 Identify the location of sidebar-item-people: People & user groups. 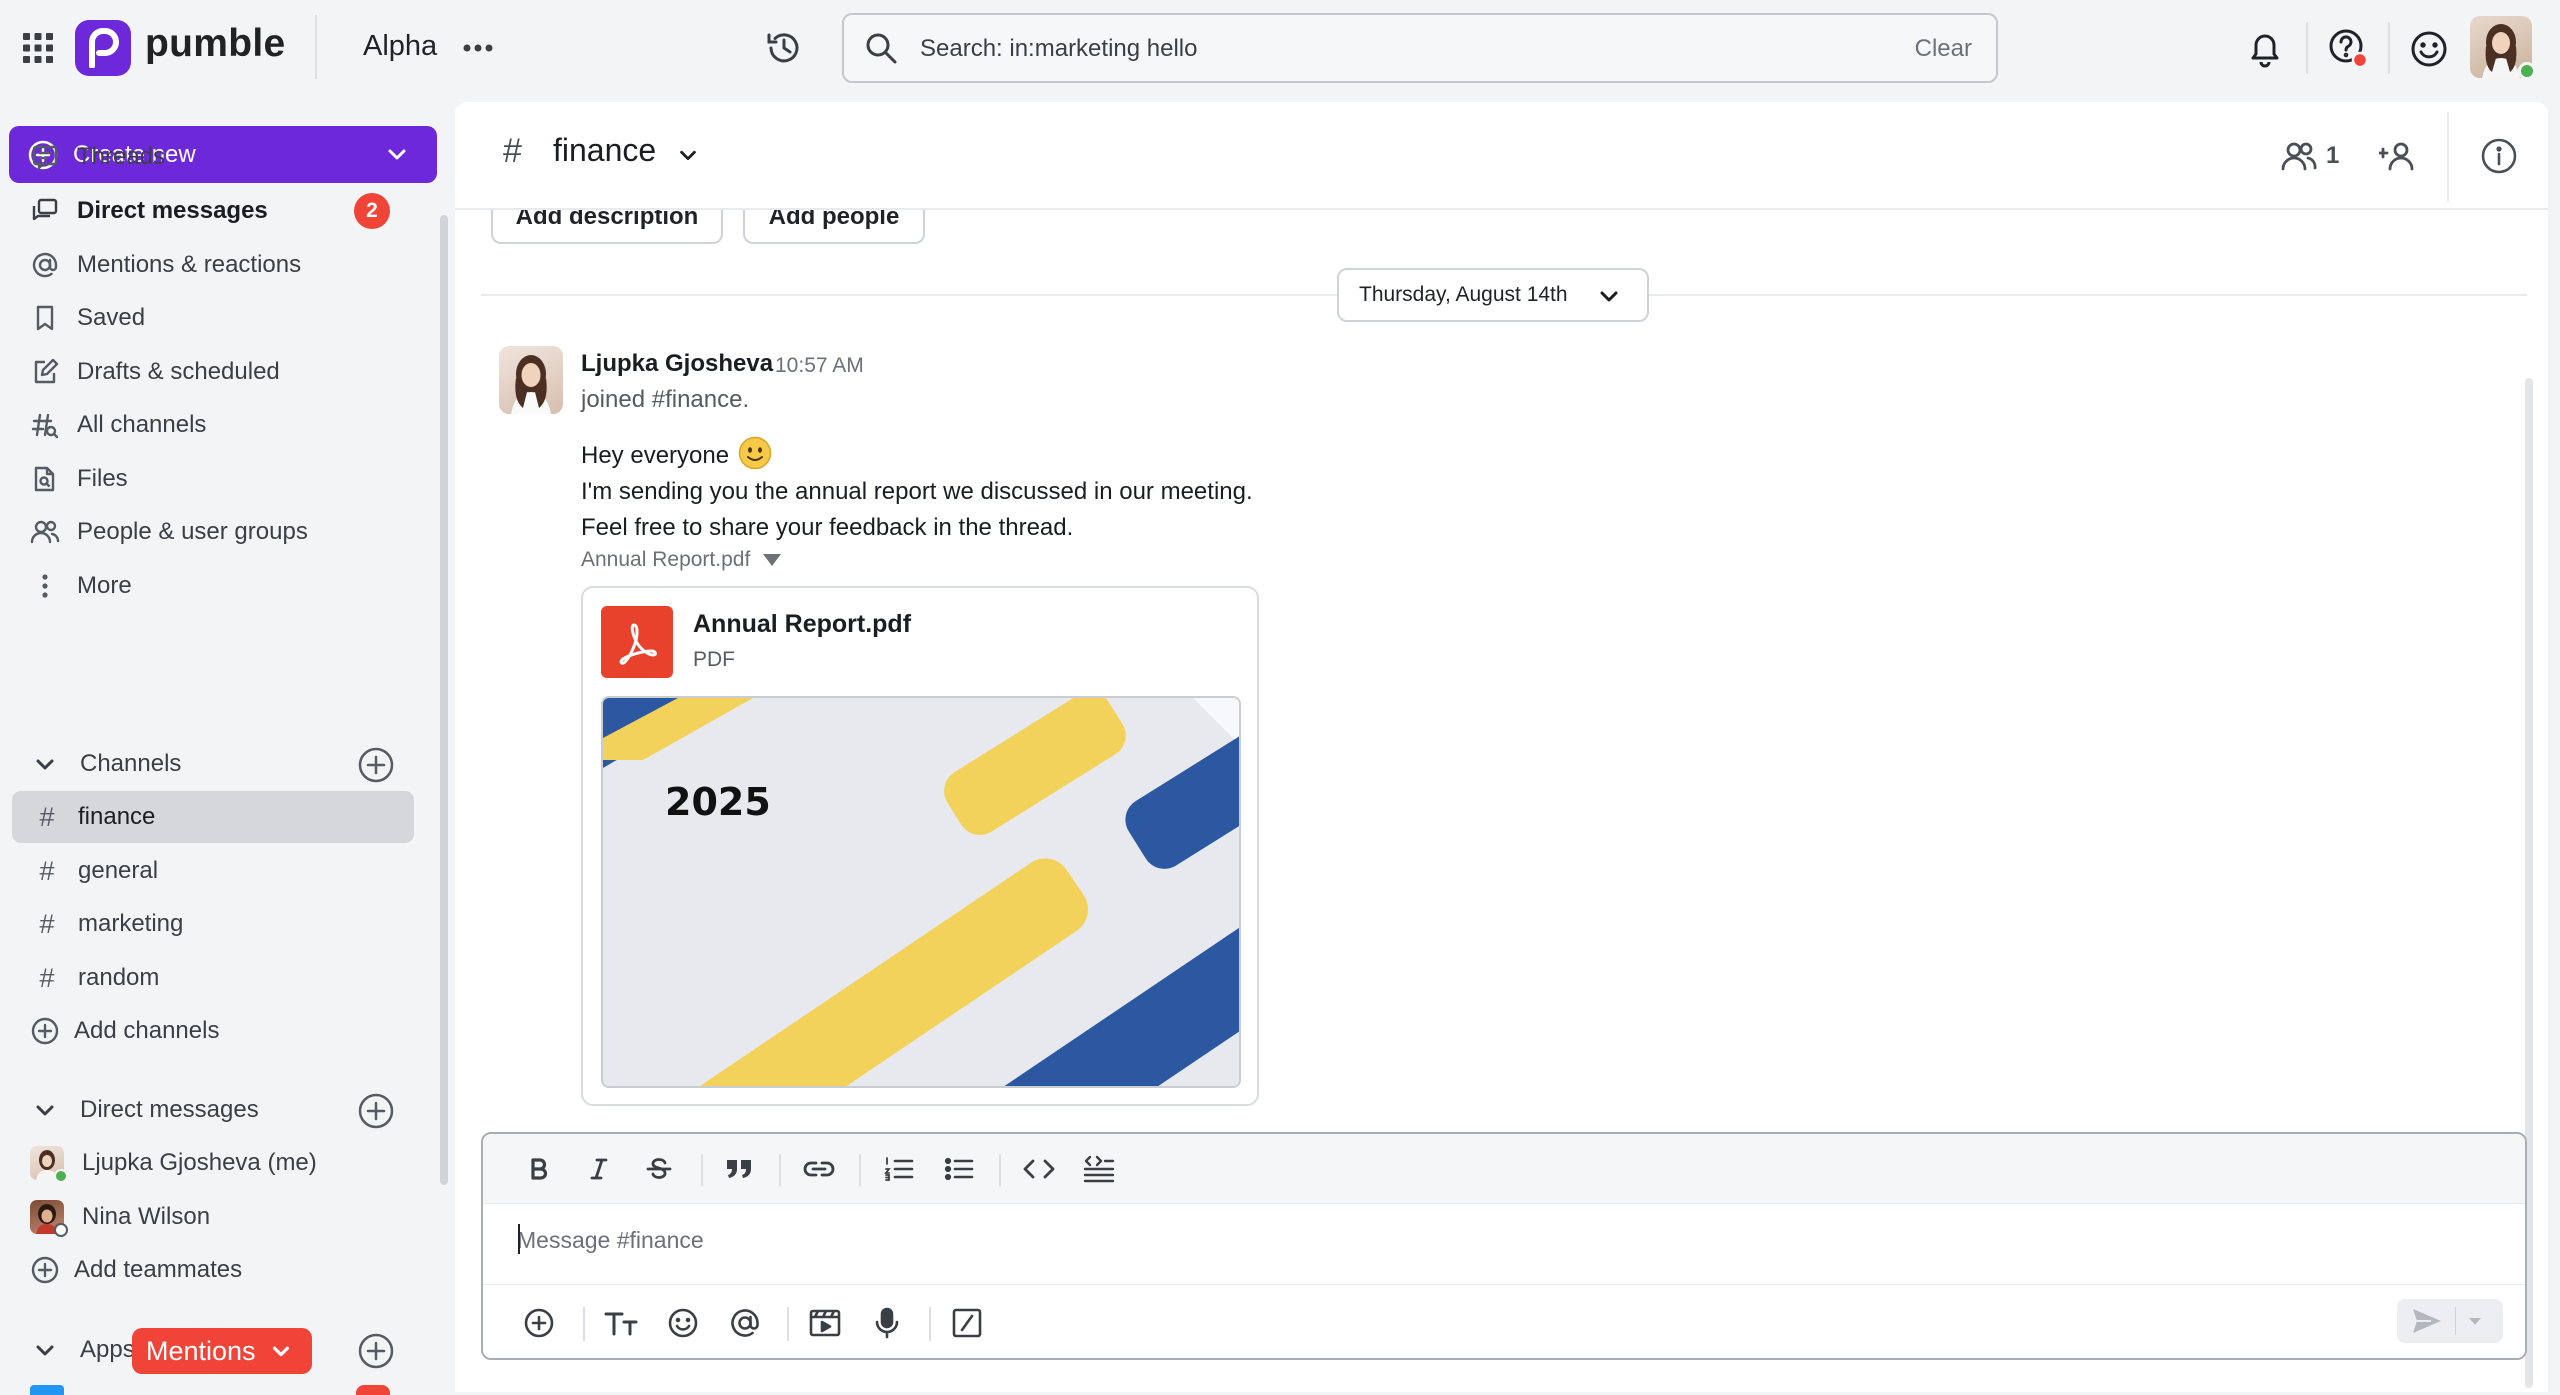
(212, 532).